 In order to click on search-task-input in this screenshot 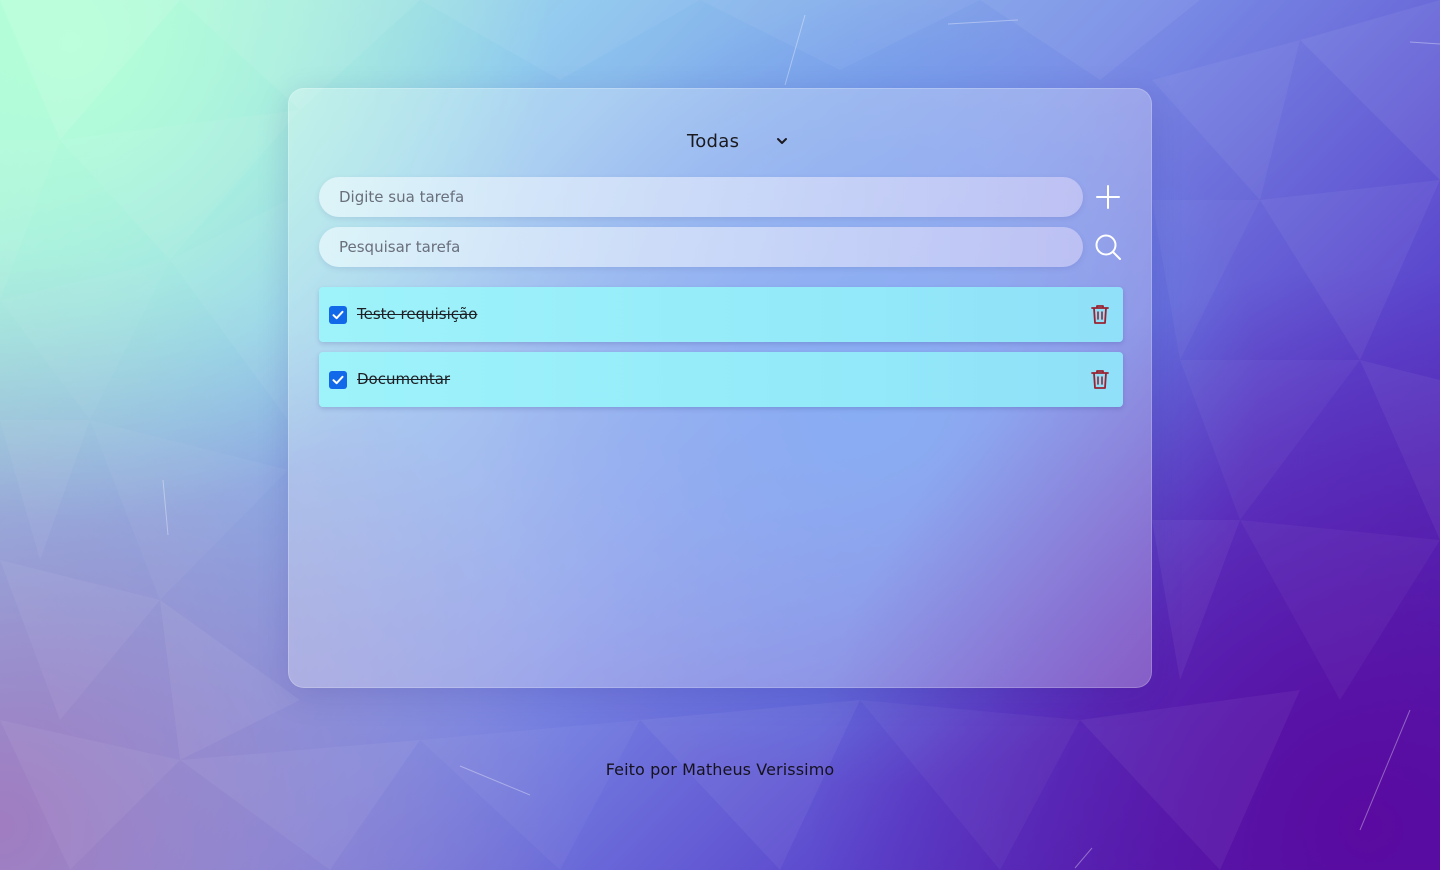, I will do `click(701, 247)`.